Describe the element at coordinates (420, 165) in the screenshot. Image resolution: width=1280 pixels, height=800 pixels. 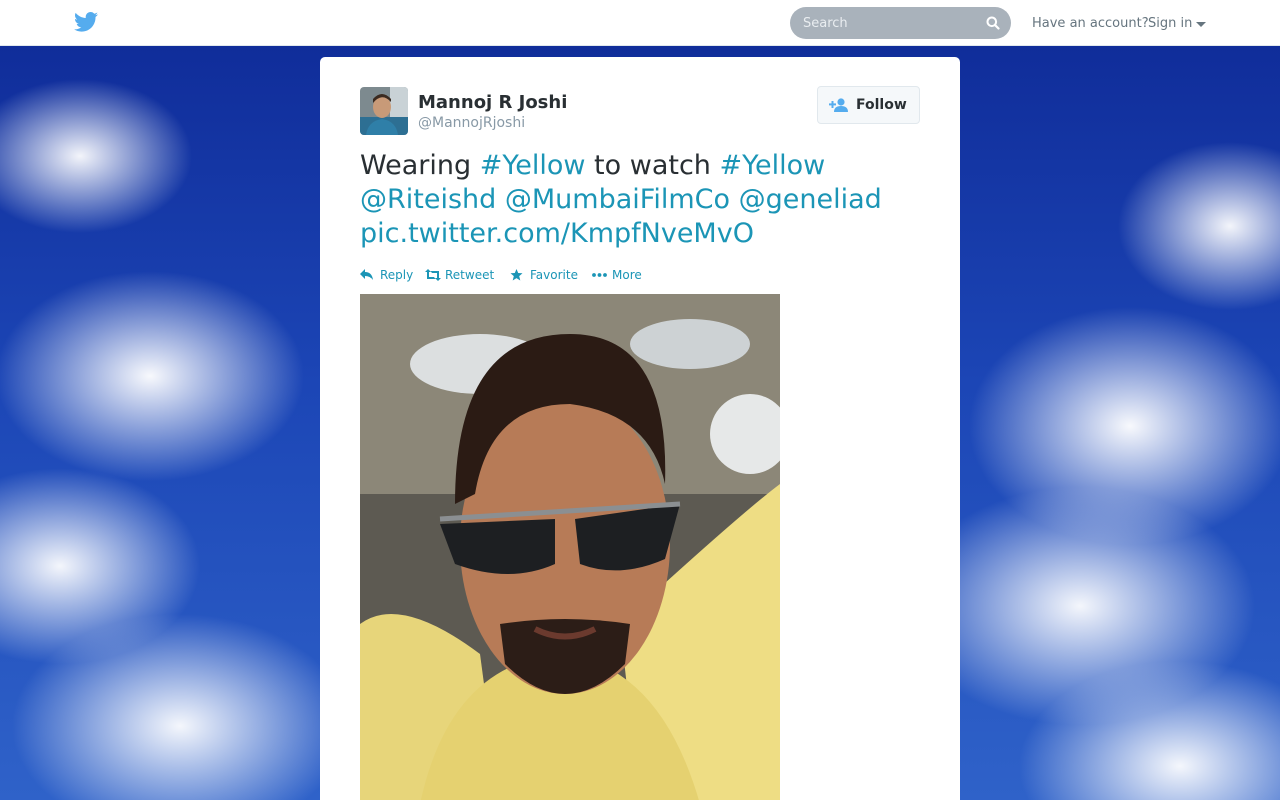
I see `tweet-text-segment: Wearing` at that location.